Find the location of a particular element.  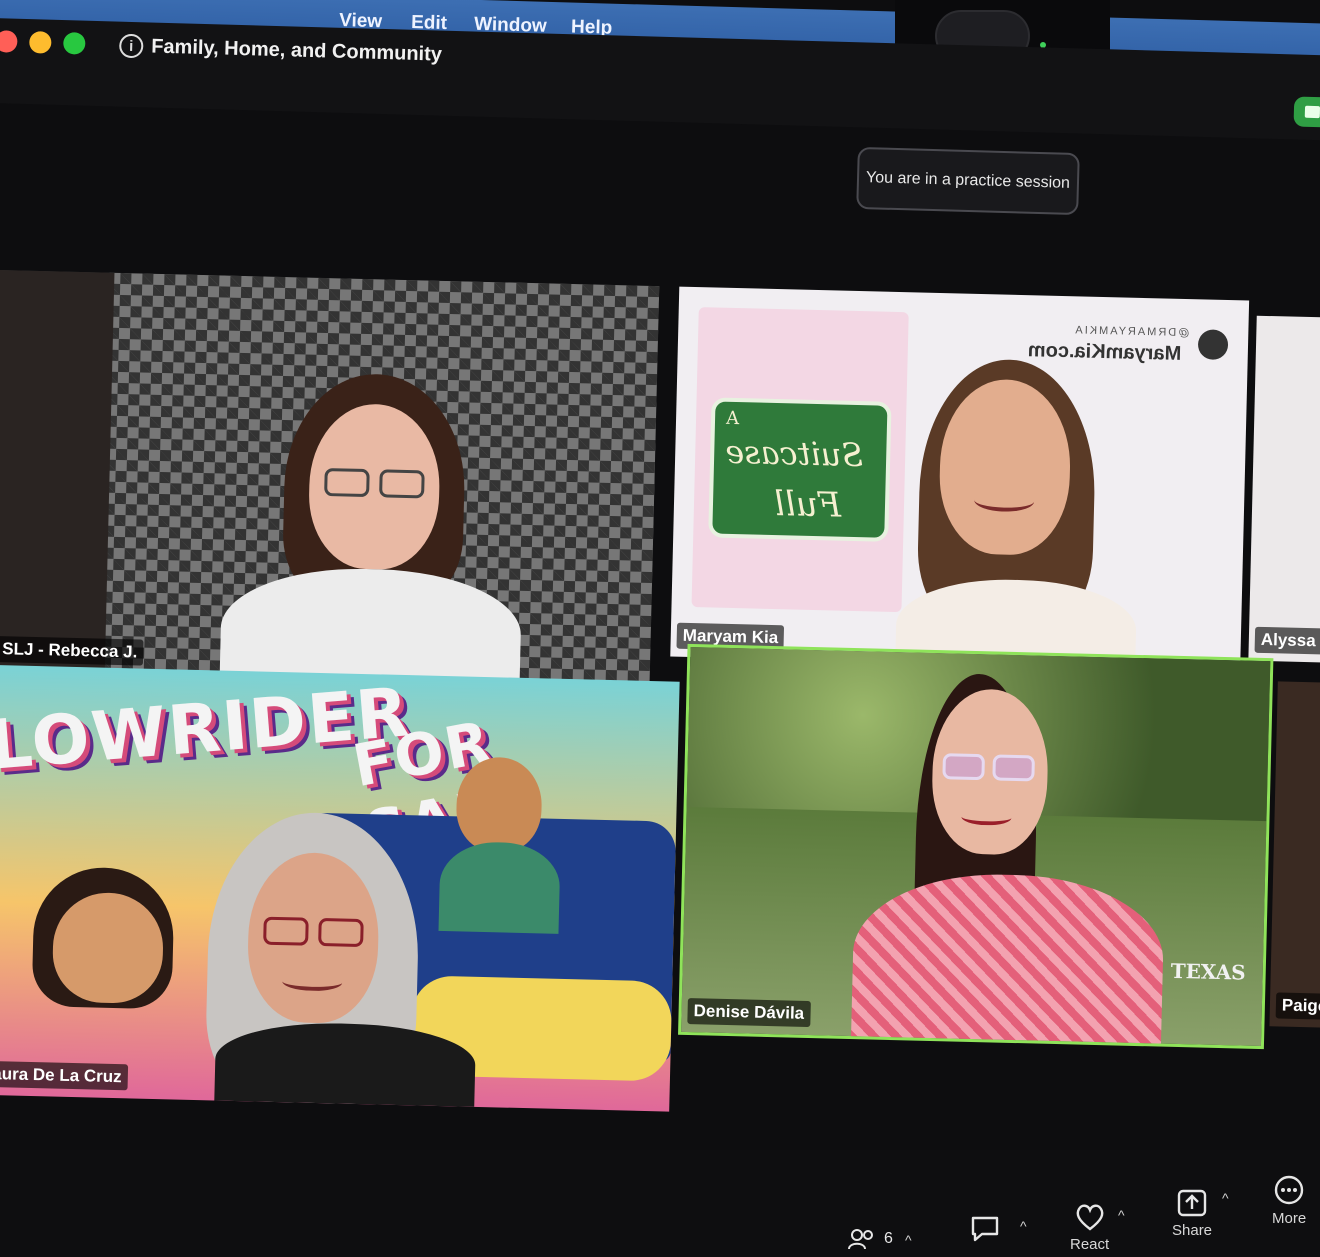

video-camera-icon is located at coordinates (1312, 112).